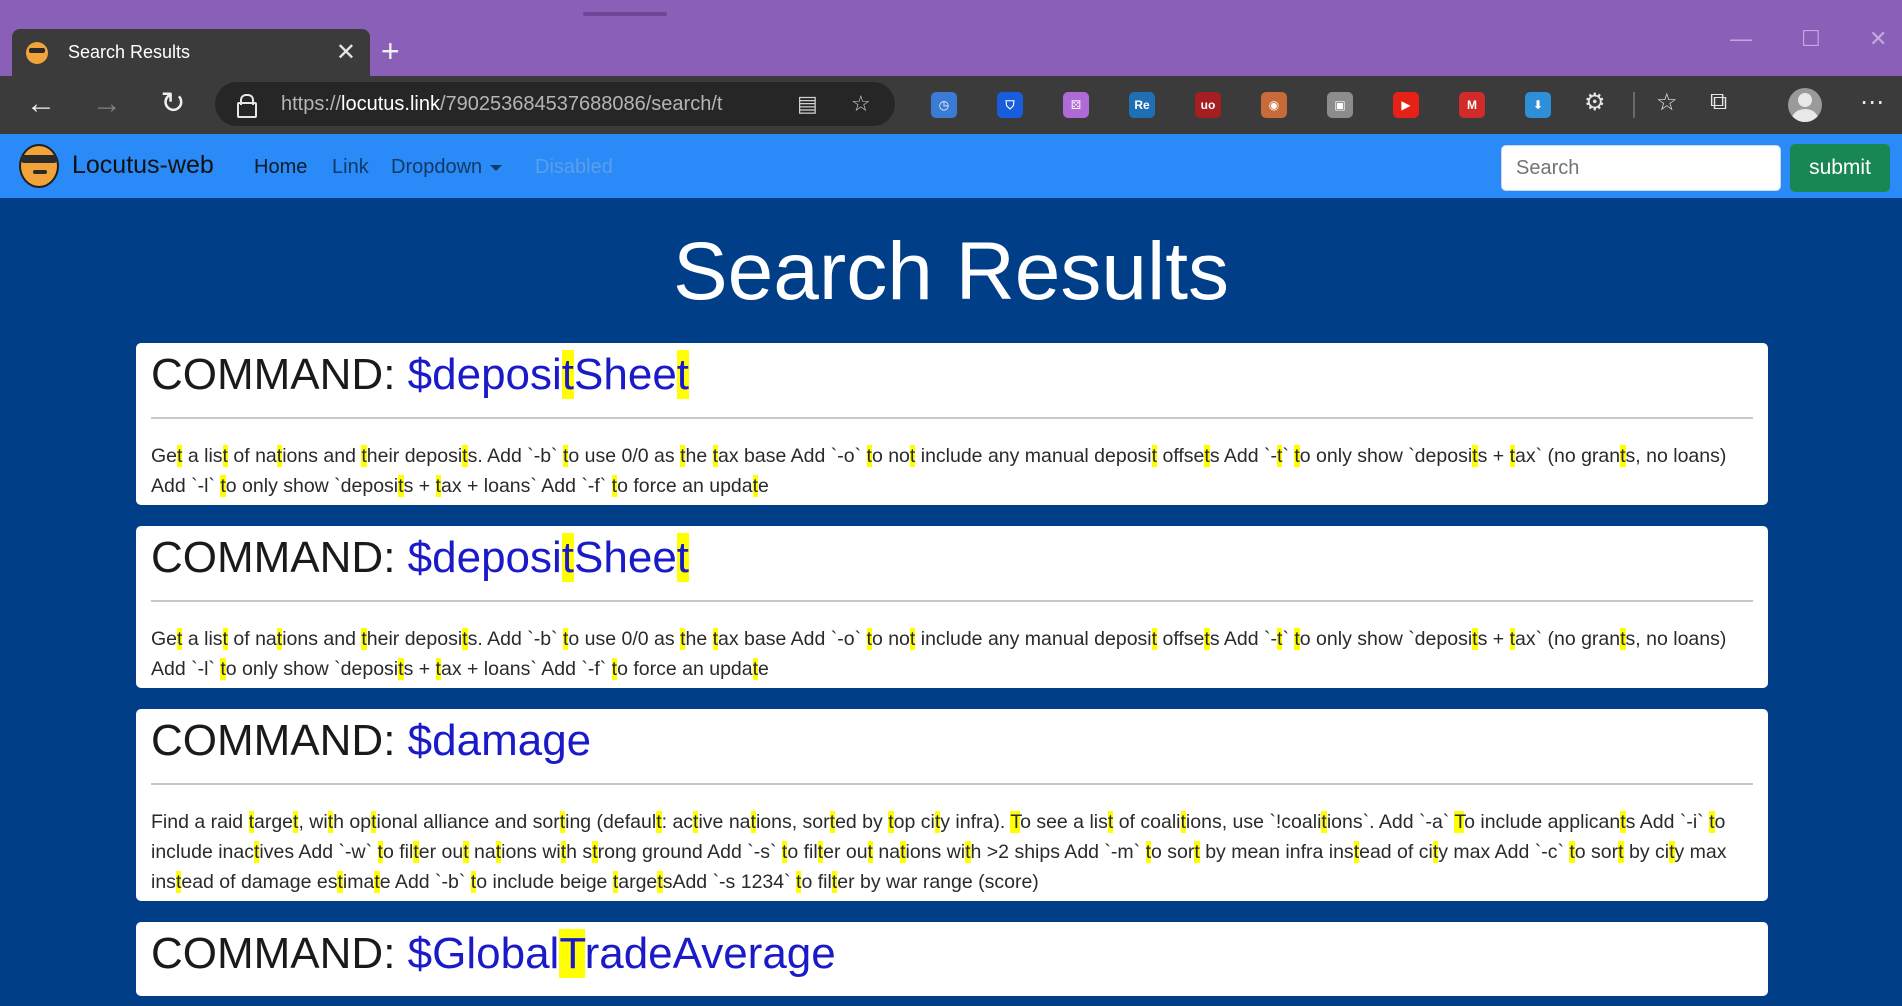  What do you see at coordinates (1142, 105) in the screenshot?
I see `re-extension-icon: Re` at bounding box center [1142, 105].